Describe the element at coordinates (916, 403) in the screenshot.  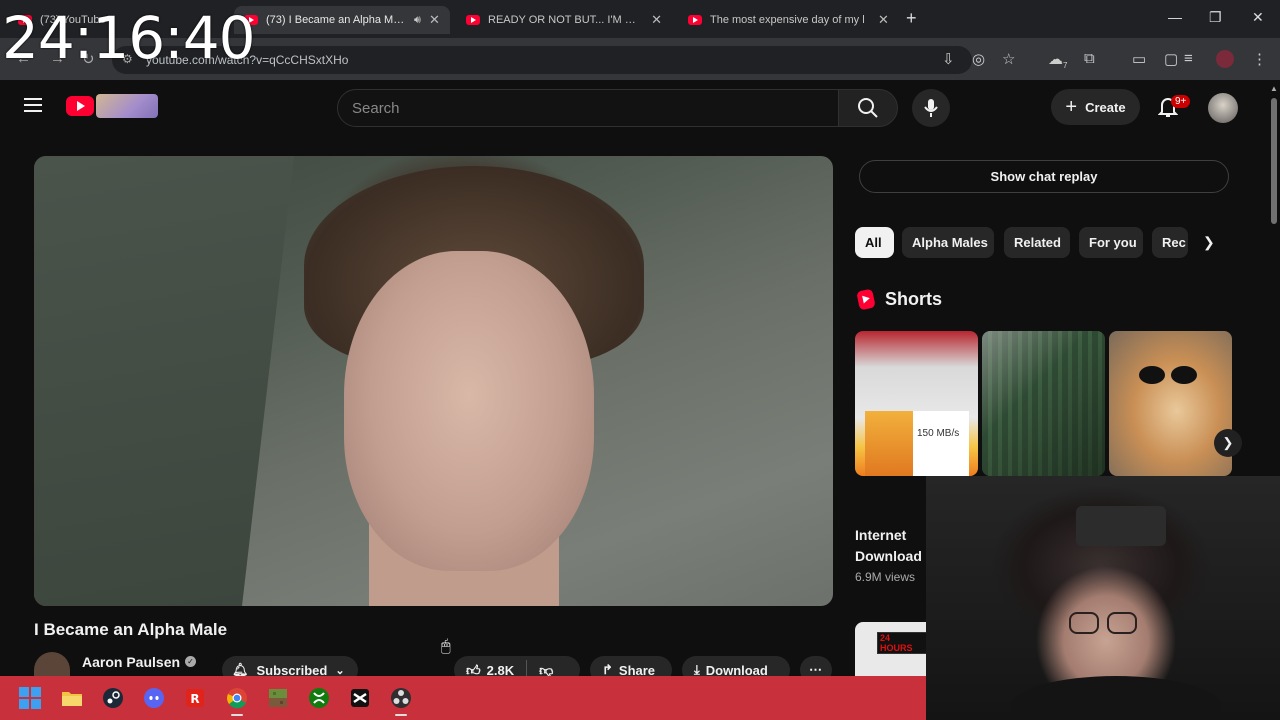
I see `short-thumbnail: 150 MB/s` at that location.